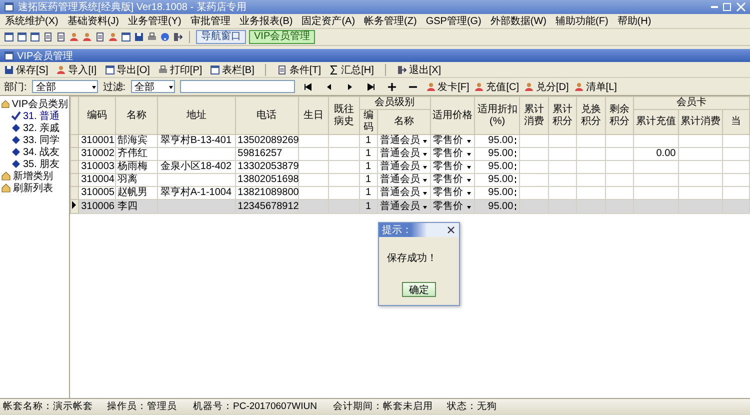 This screenshot has height=415, width=750. What do you see at coordinates (34, 104) in the screenshot?
I see `tree-item: VIP会员类别` at bounding box center [34, 104].